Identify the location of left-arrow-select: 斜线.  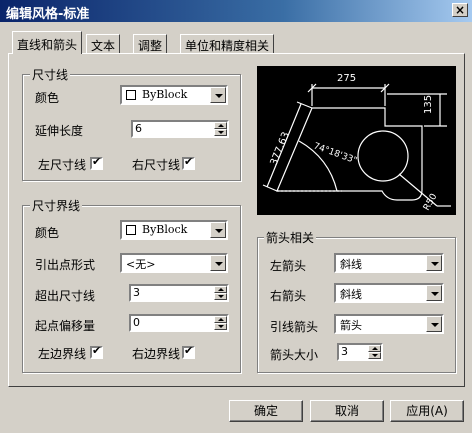
(389, 263).